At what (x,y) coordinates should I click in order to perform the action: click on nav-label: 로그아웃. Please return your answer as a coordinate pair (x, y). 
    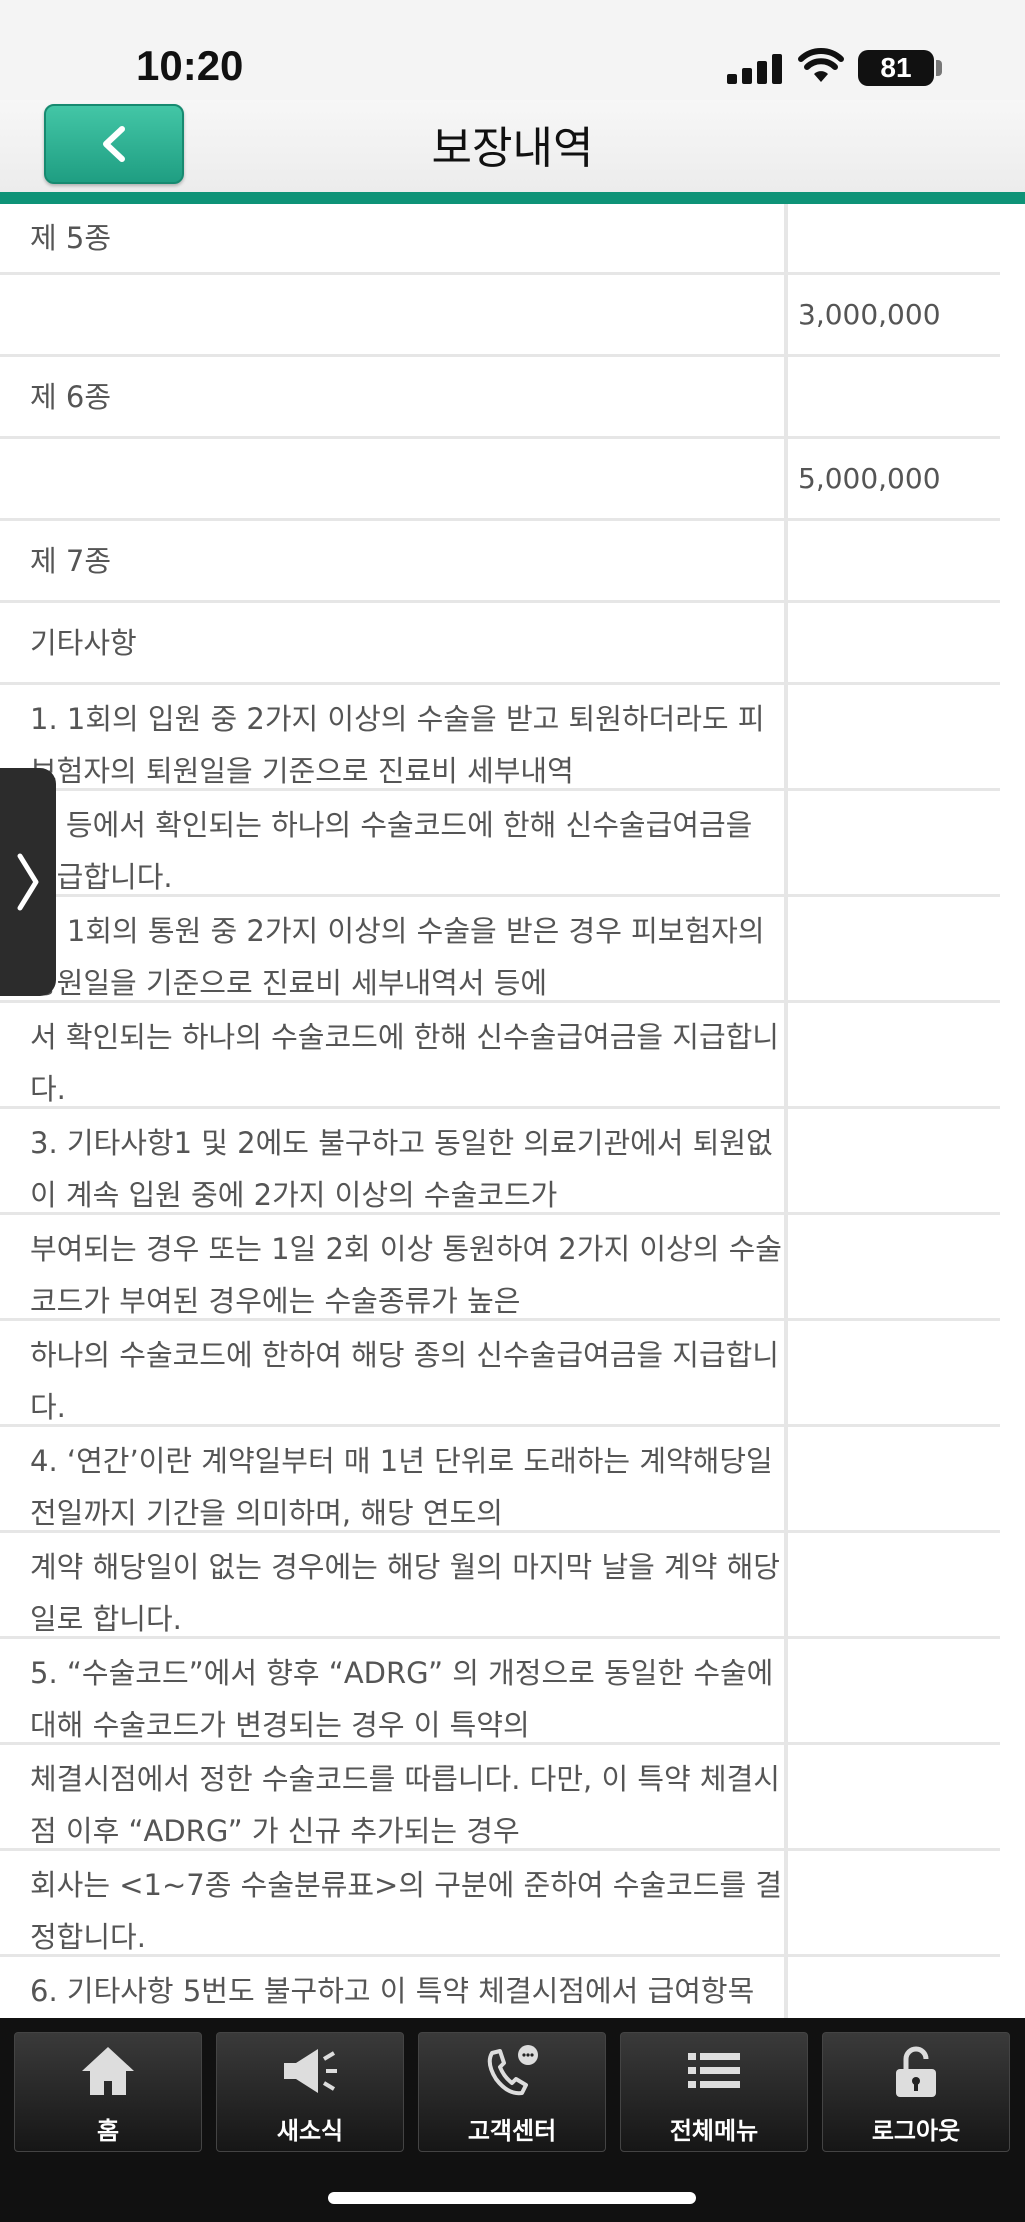
    Looking at the image, I should click on (916, 2131).